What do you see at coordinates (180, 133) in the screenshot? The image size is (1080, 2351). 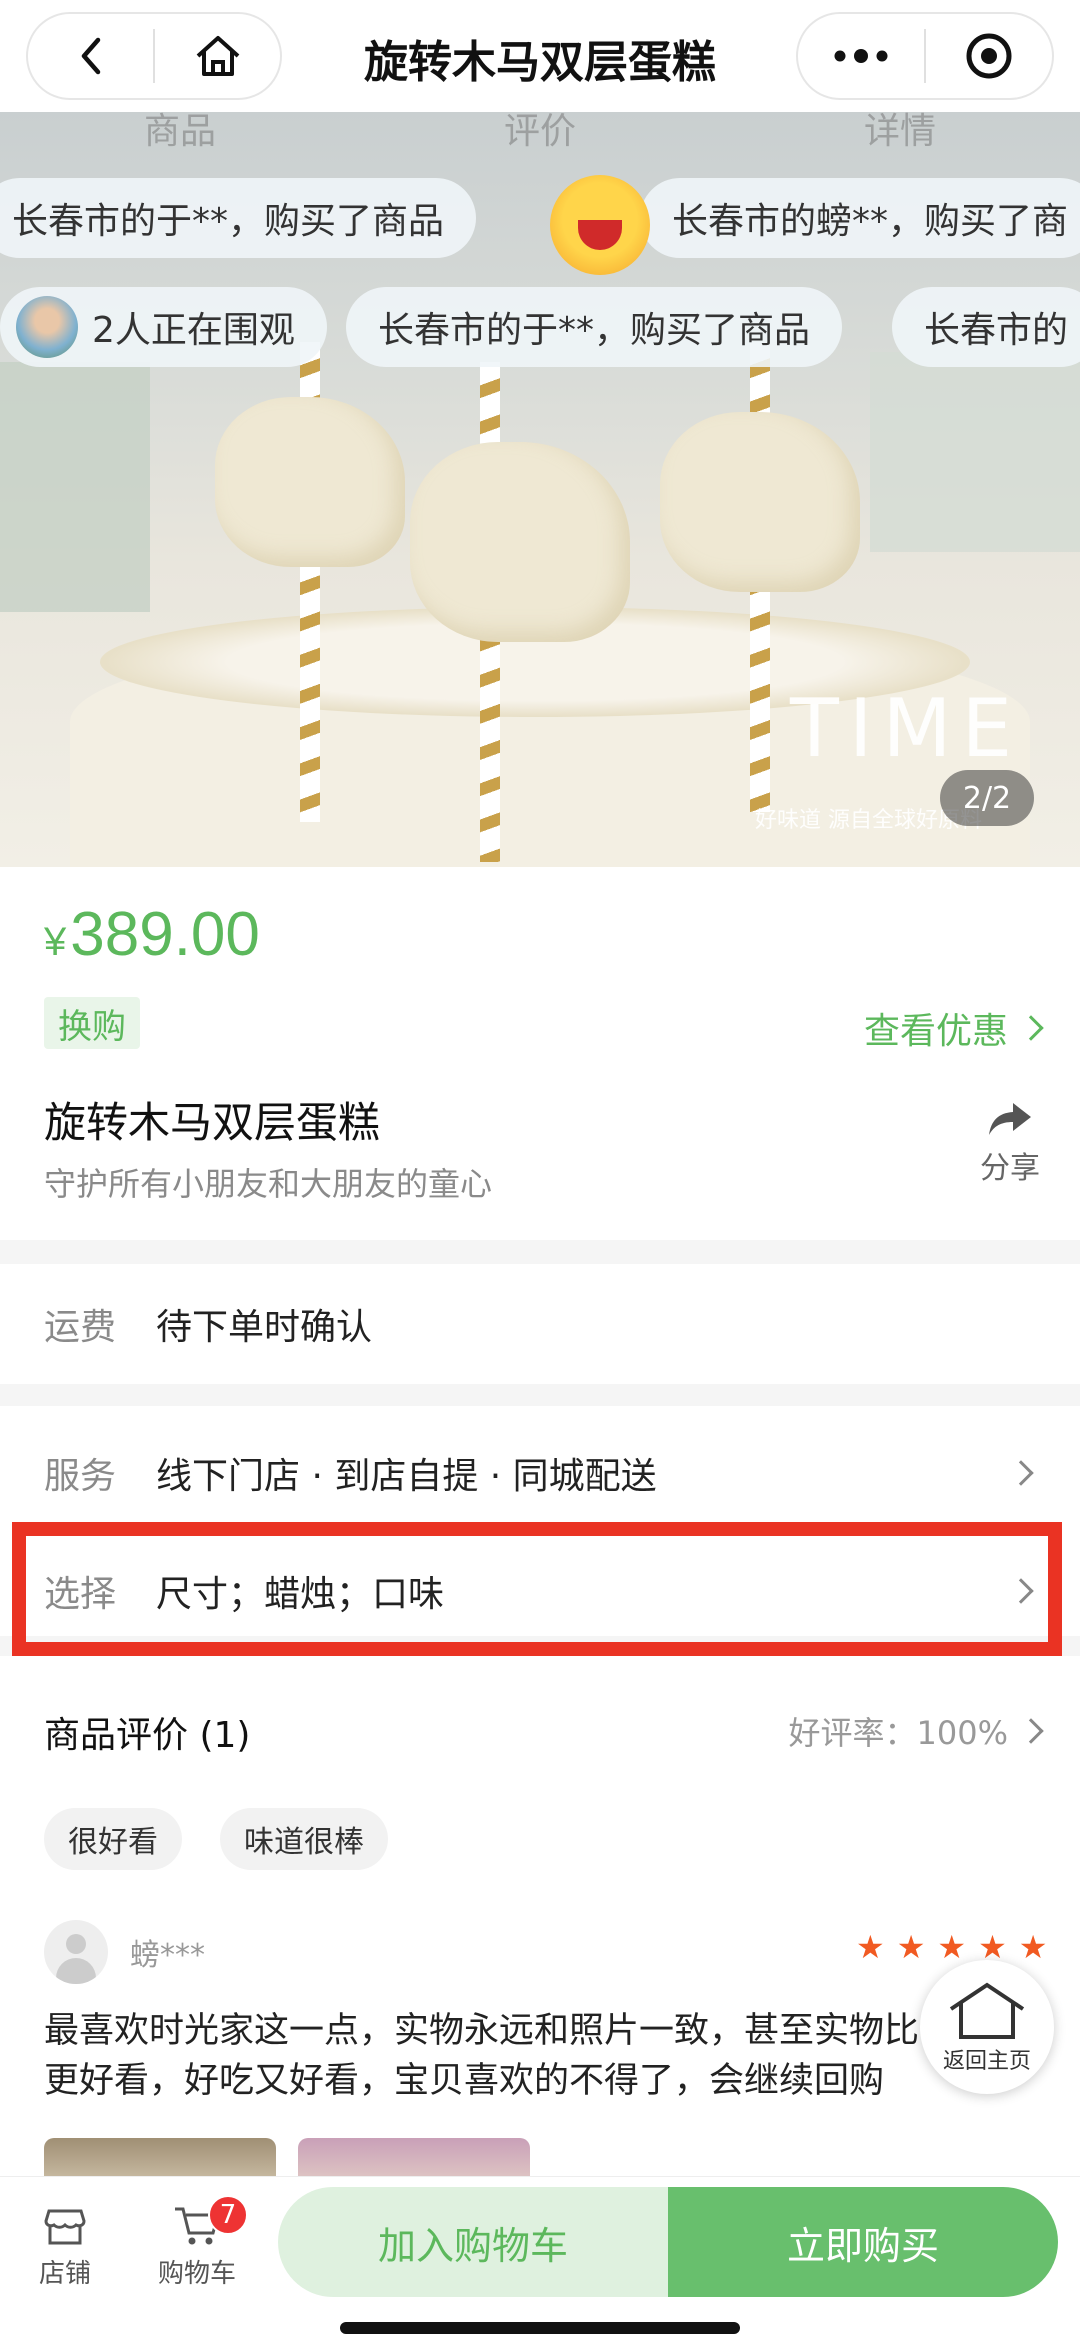 I see `tab-goods: 商品` at bounding box center [180, 133].